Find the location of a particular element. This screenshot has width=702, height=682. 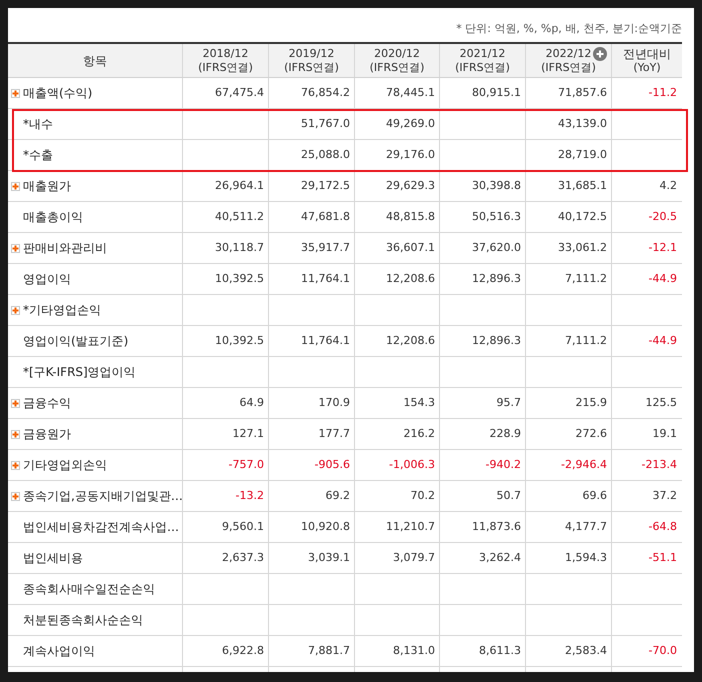

value-text: 40,172.5 is located at coordinates (582, 216).